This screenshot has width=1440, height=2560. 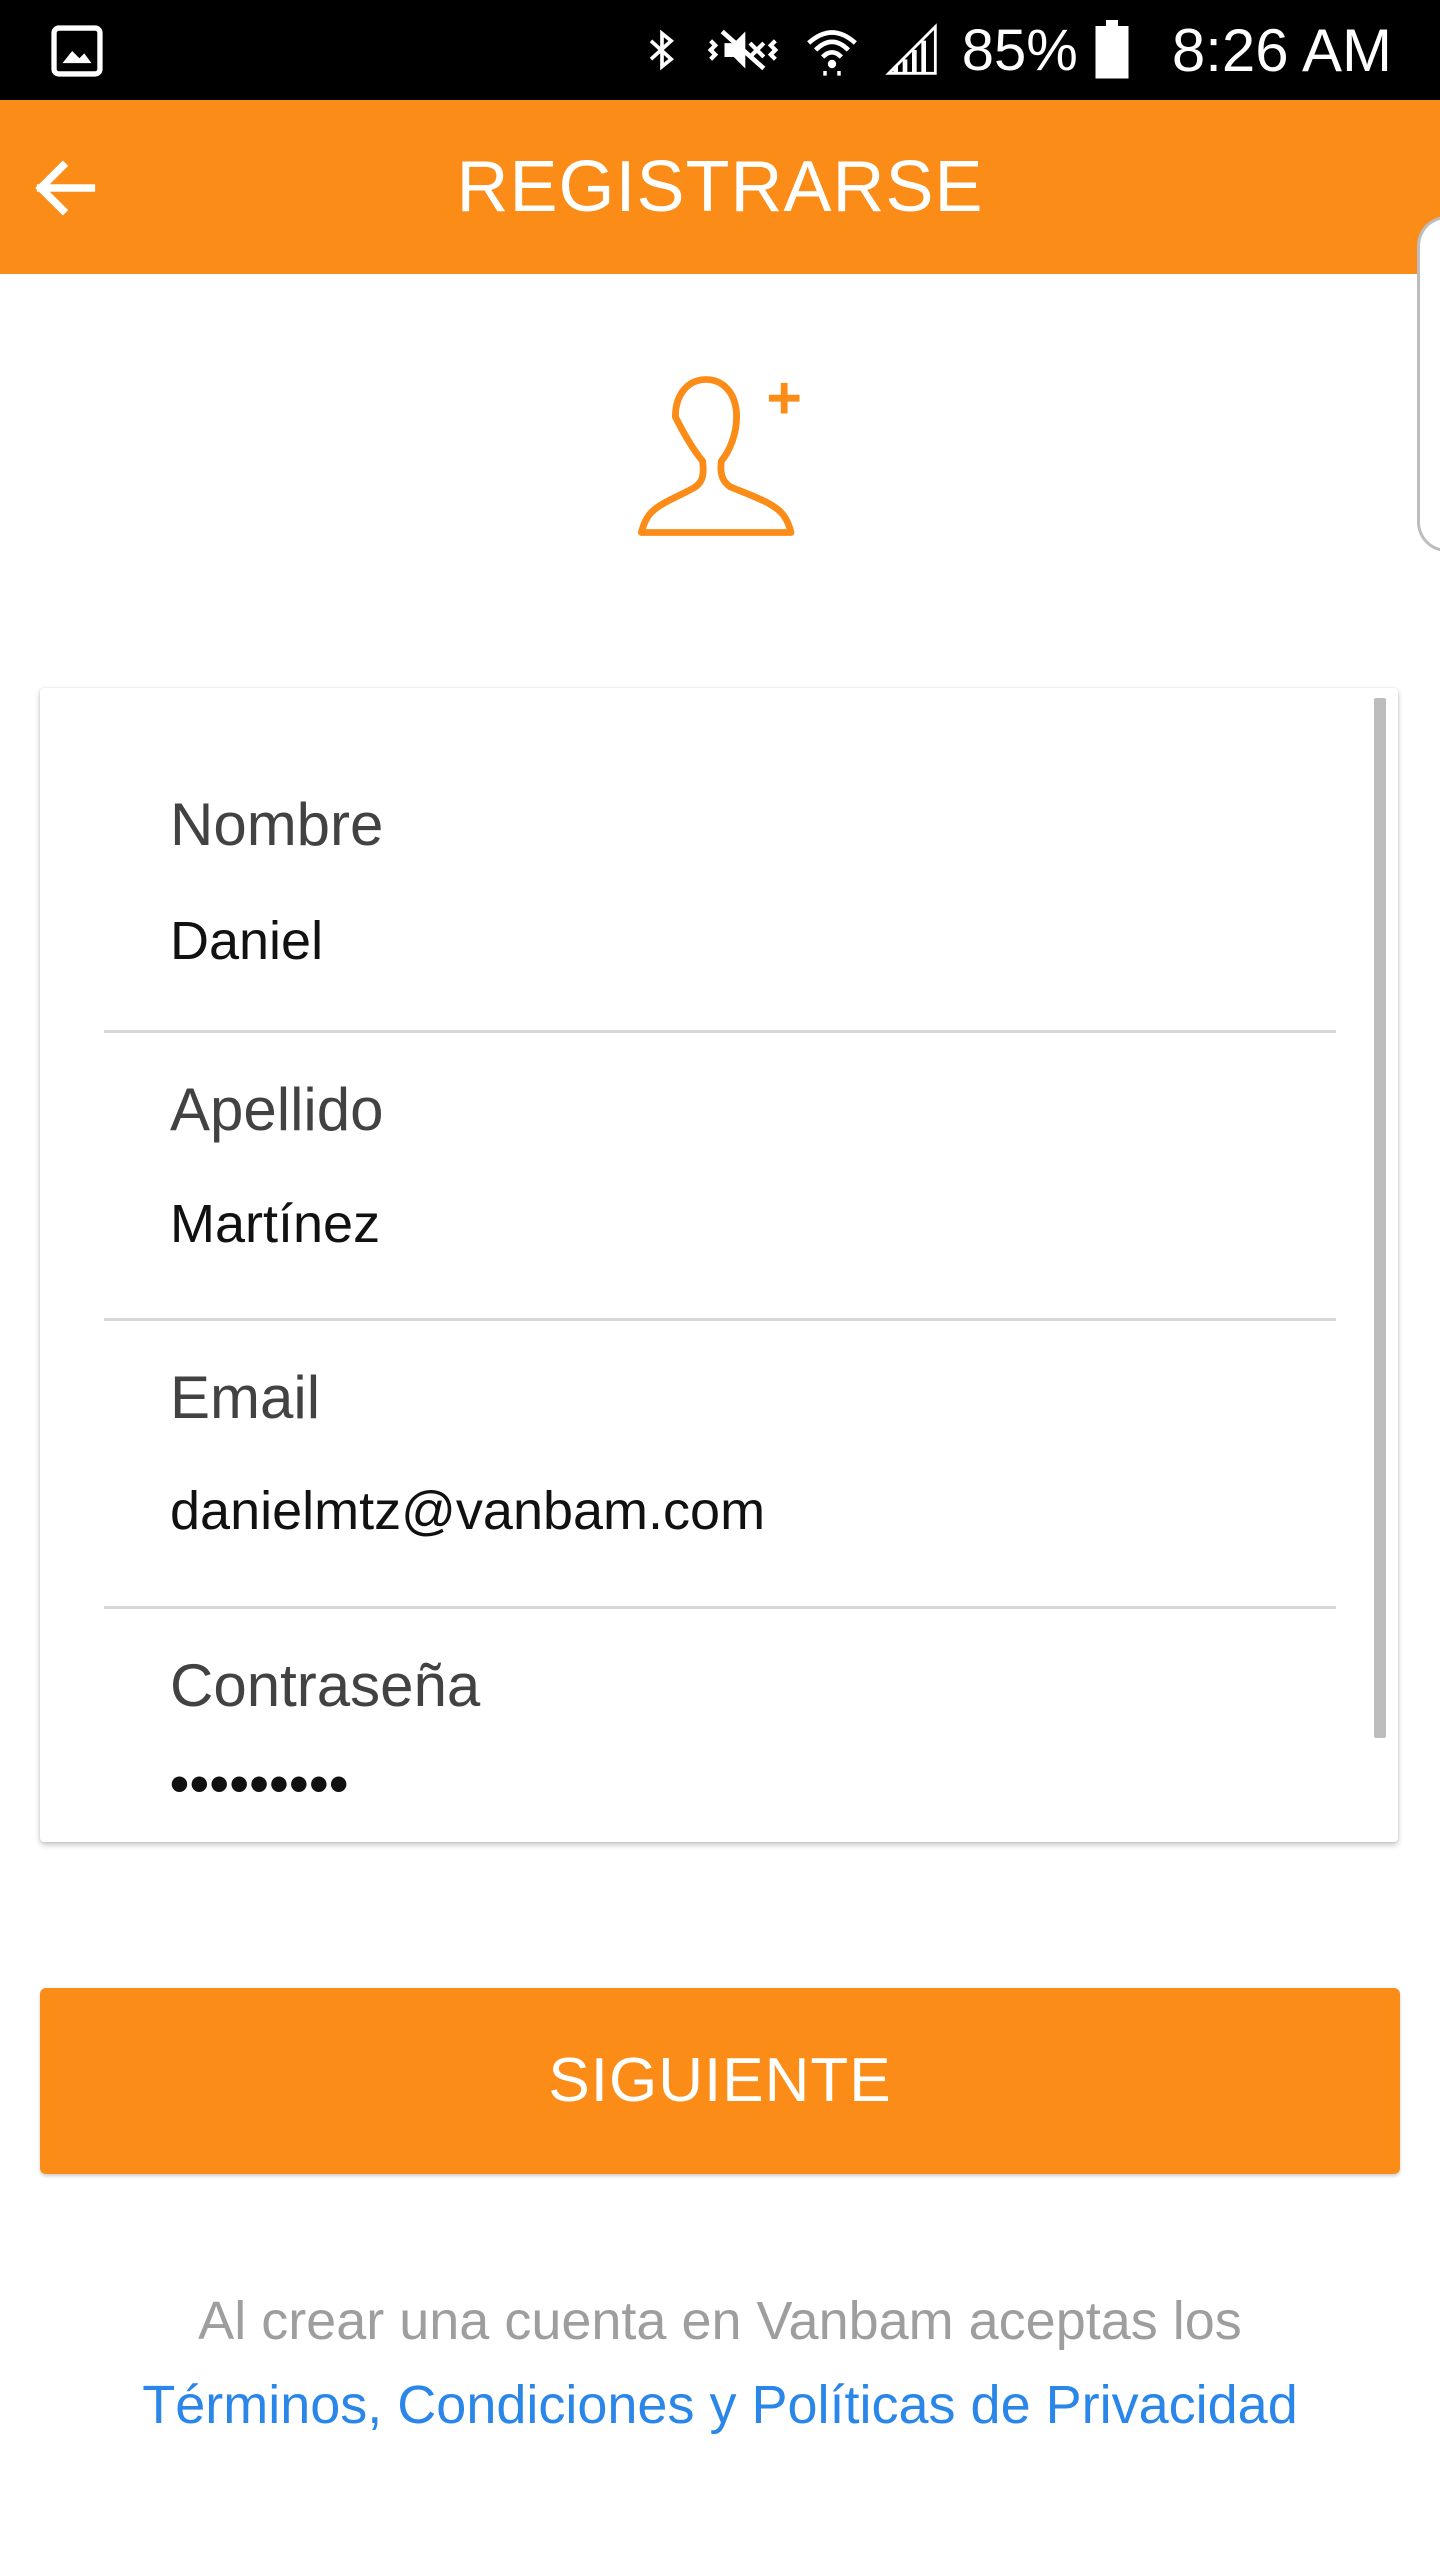 I want to click on next-button: SIGUIENTE, so click(x=720, y=2081).